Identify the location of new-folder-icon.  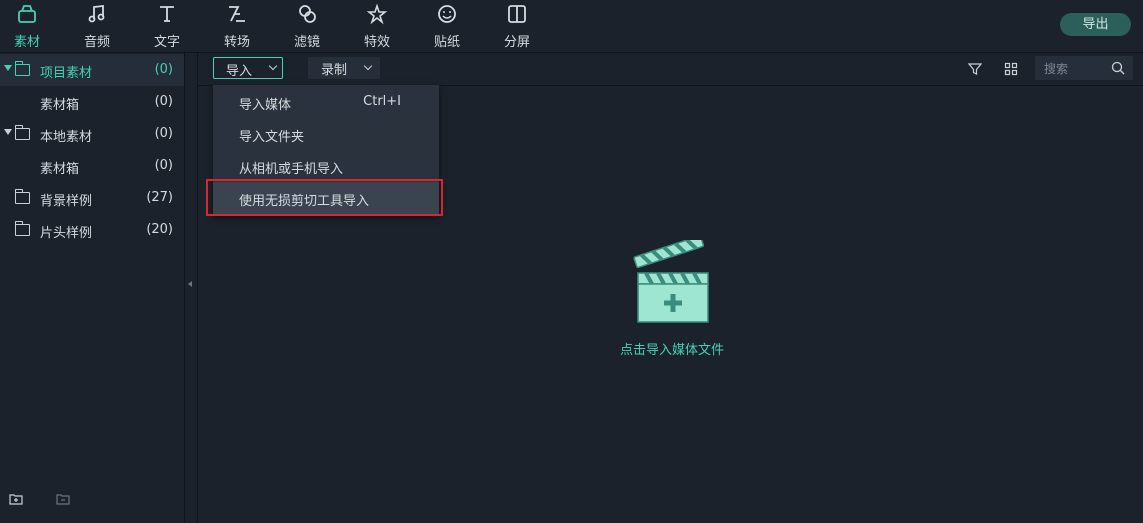
(16, 499).